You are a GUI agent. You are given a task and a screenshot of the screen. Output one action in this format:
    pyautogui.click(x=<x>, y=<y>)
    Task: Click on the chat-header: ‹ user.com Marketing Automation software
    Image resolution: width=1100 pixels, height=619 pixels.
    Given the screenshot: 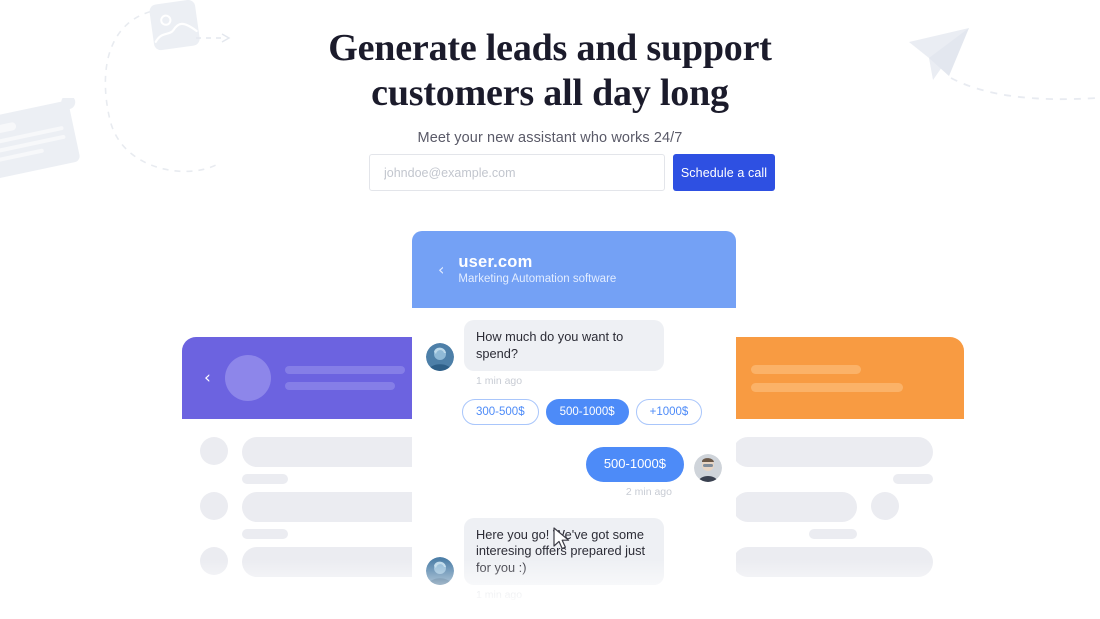 What is the action you would take?
    pyautogui.click(x=574, y=269)
    